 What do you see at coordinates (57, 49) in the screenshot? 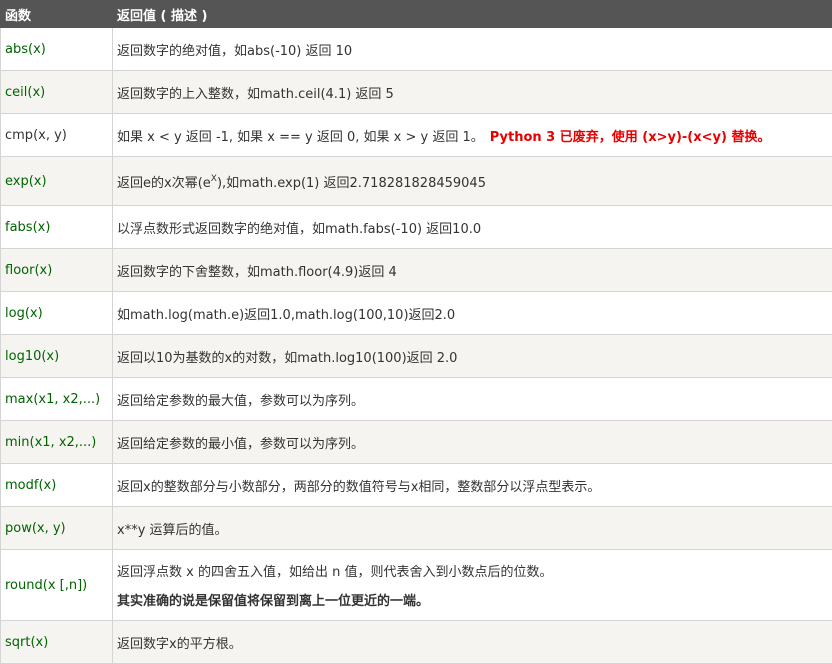
I see `function-name: abs(x)` at bounding box center [57, 49].